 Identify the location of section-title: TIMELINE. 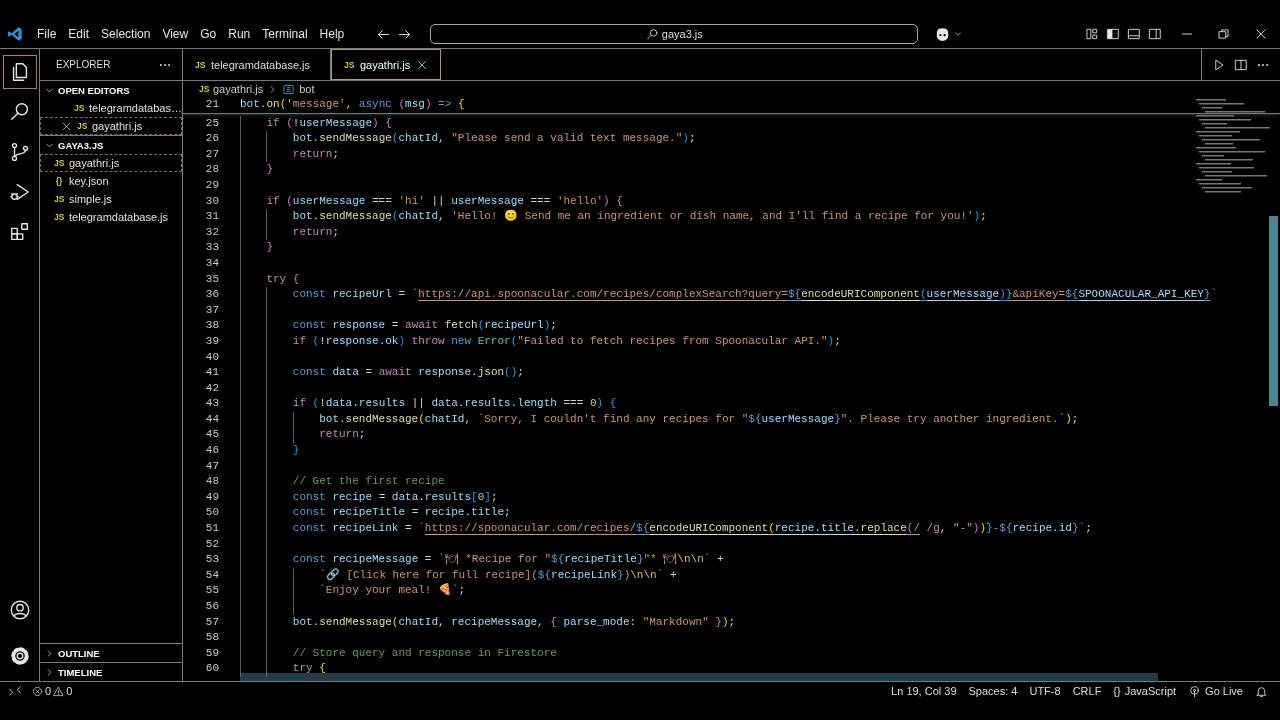
(80, 672).